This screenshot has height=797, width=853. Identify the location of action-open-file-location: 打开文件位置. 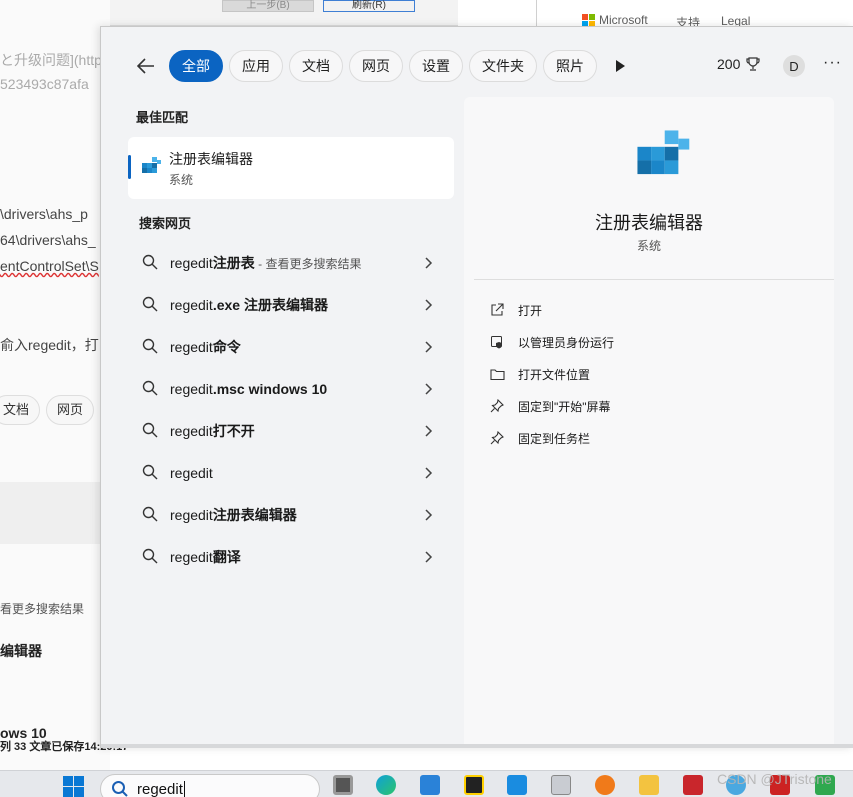
(539, 374).